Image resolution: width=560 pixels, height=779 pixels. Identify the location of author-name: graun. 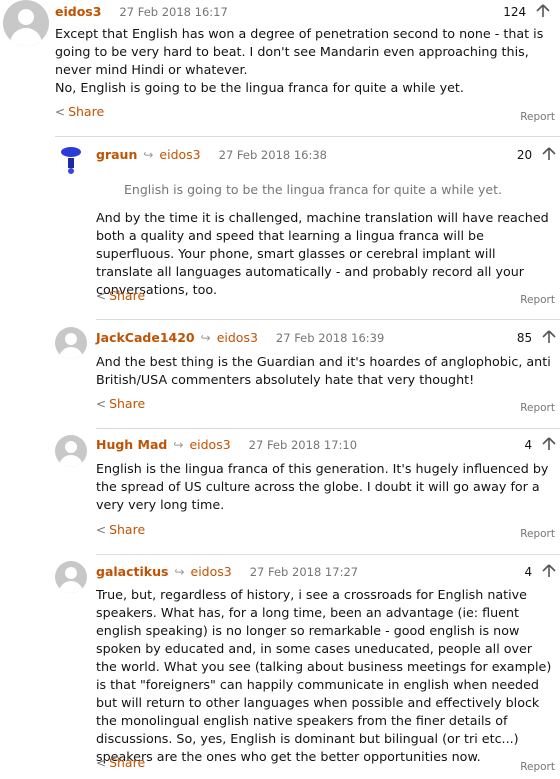
(116, 154).